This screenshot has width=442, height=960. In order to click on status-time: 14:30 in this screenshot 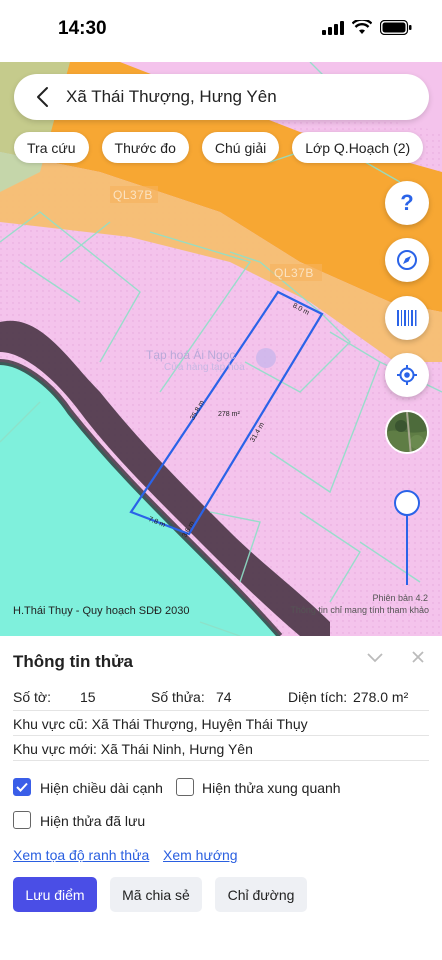, I will do `click(82, 28)`.